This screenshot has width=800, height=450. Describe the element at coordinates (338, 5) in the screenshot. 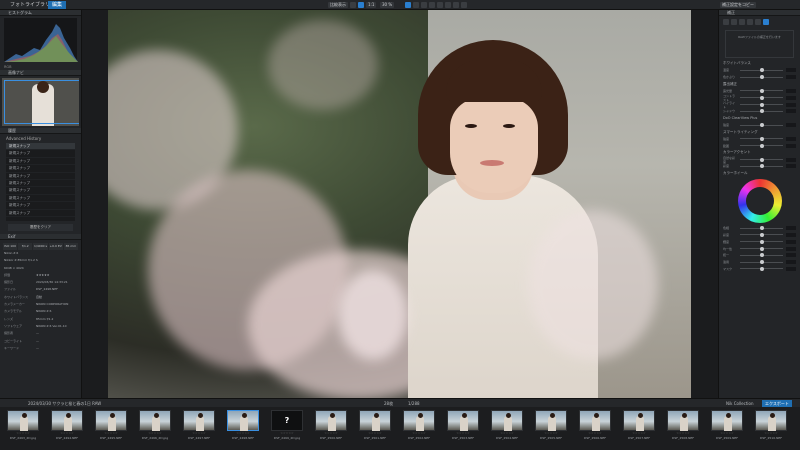

I see `compare-button: 比較表示` at that location.